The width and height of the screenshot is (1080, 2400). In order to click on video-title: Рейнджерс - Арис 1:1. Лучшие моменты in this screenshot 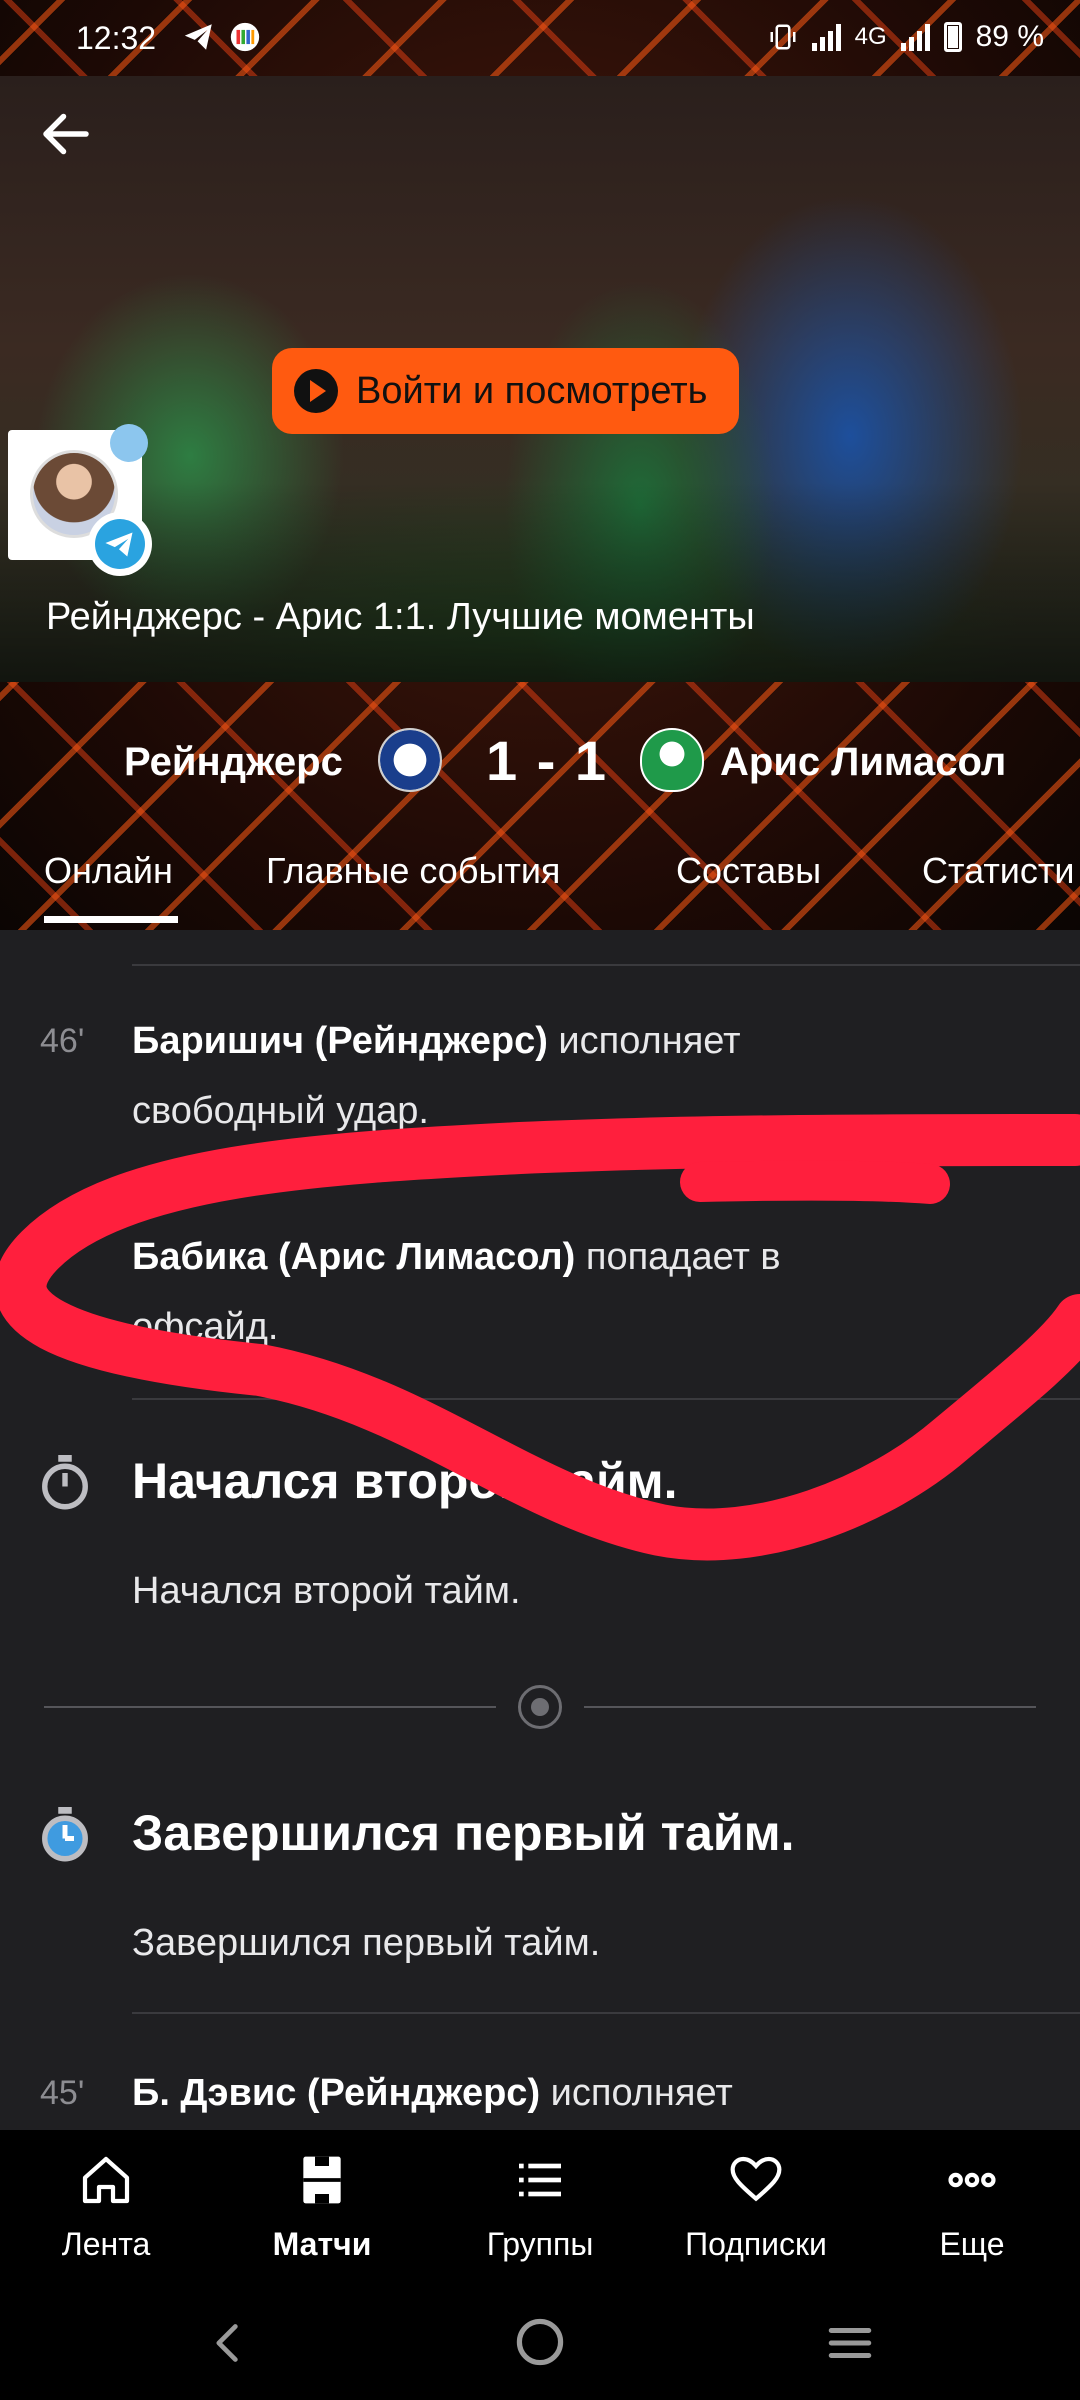, I will do `click(400, 617)`.